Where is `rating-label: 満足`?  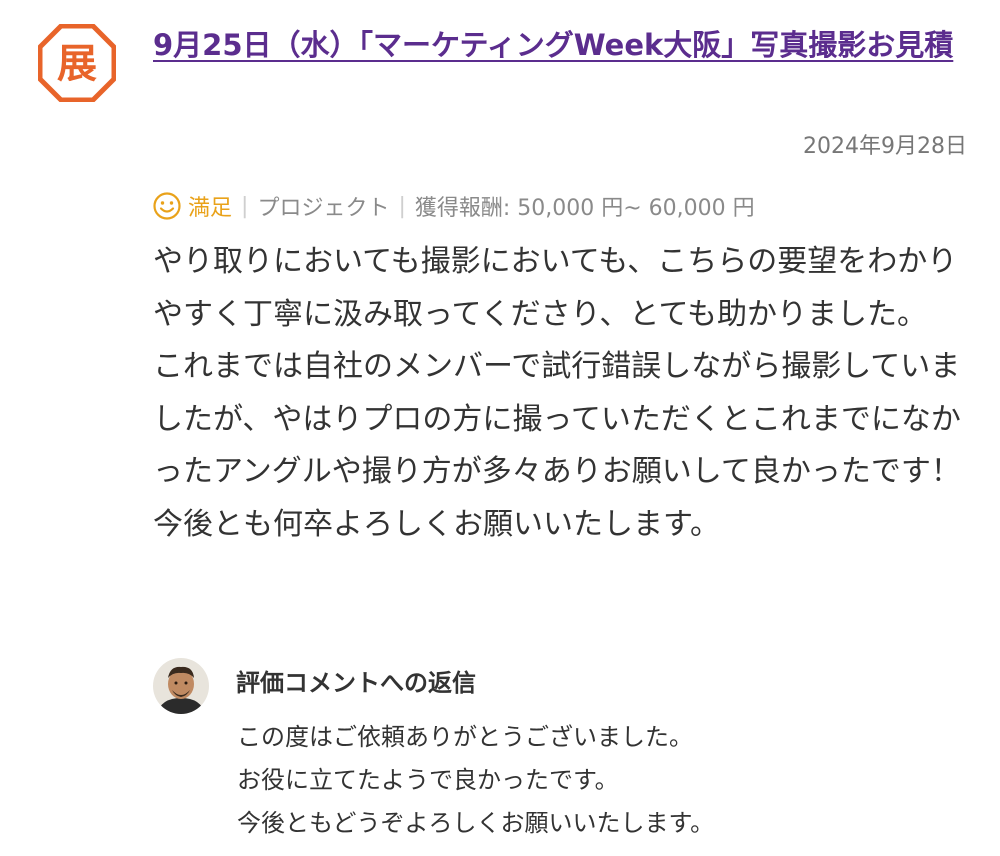 rating-label: 満足 is located at coordinates (210, 208).